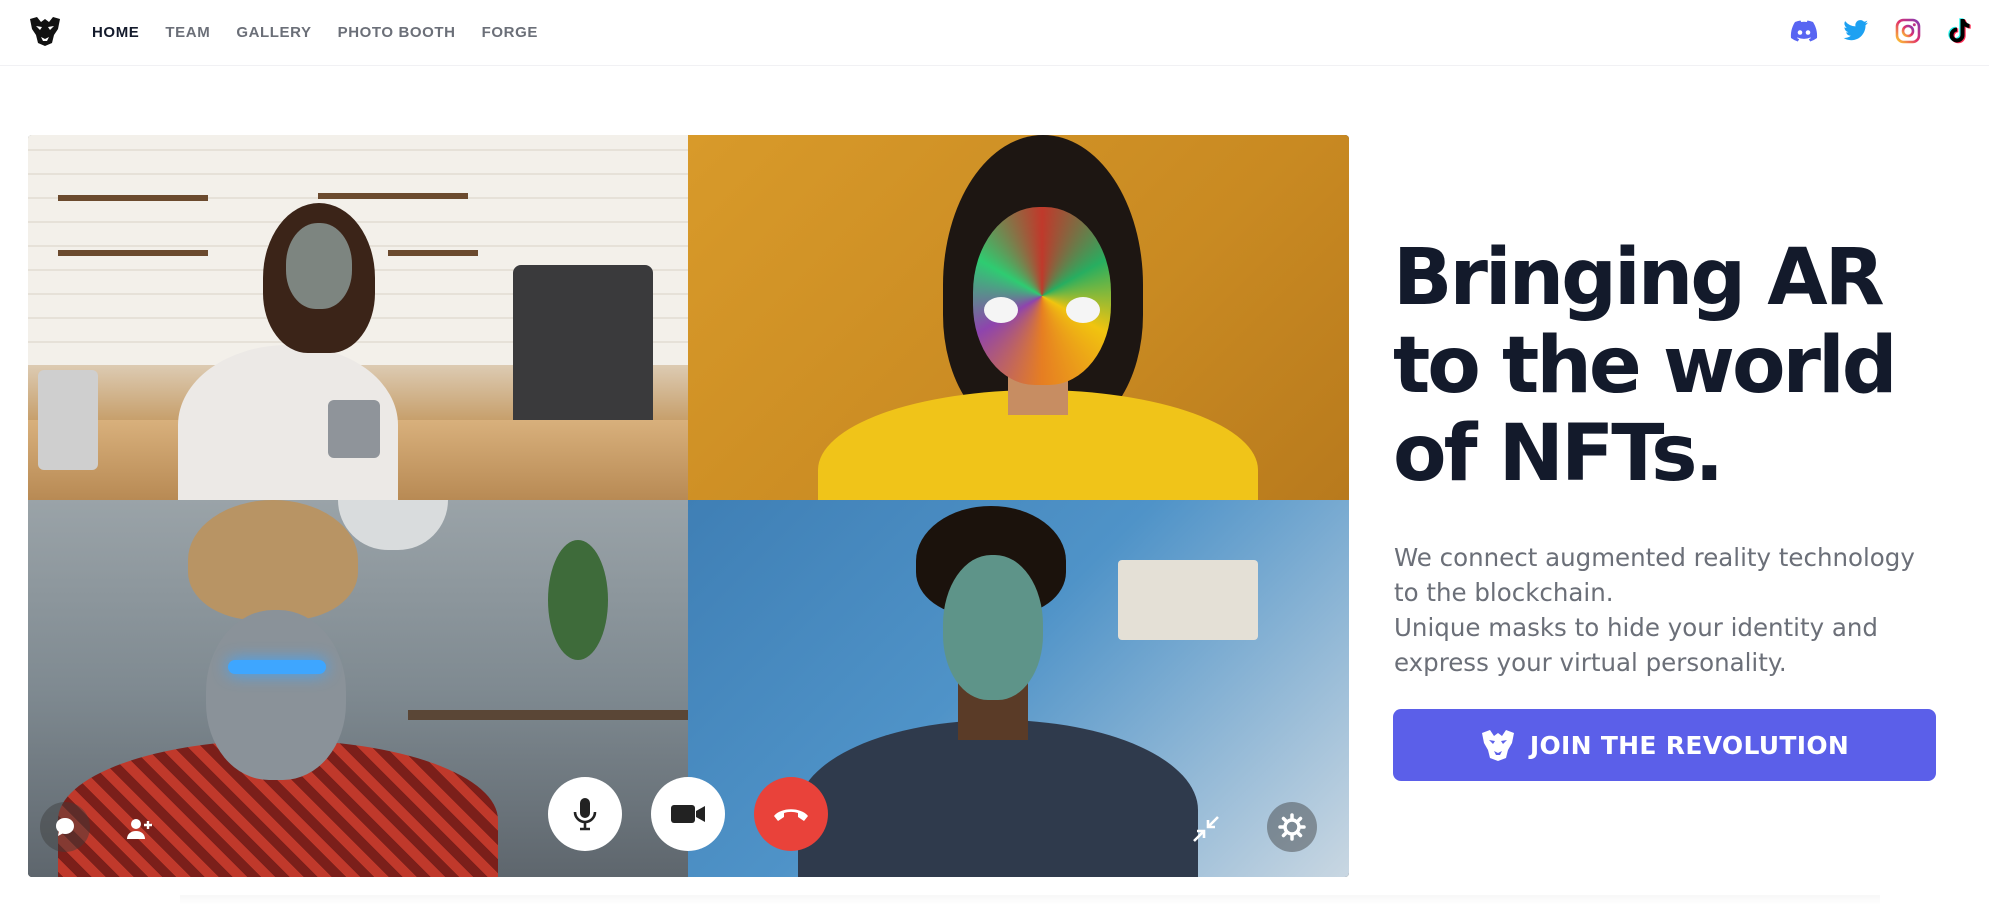 This screenshot has height=905, width=1989. What do you see at coordinates (1030, 900) in the screenshot?
I see `section-divider` at bounding box center [1030, 900].